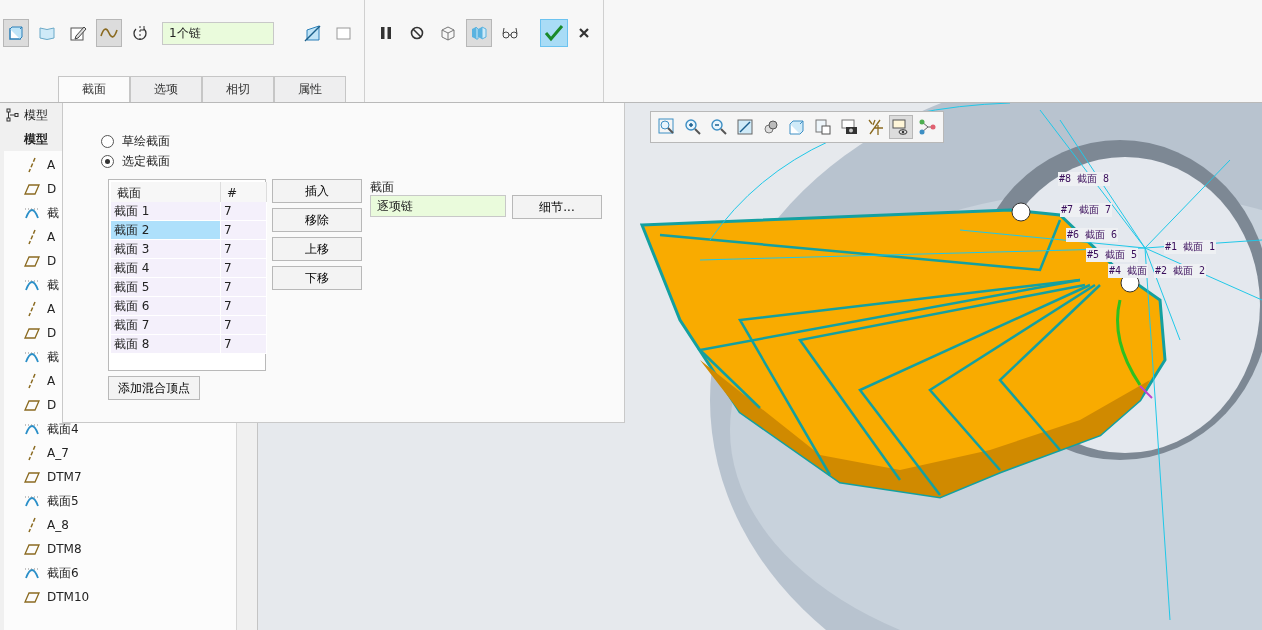  Describe the element at coordinates (438, 206) in the screenshot. I see `section-field: 逐项链` at that location.